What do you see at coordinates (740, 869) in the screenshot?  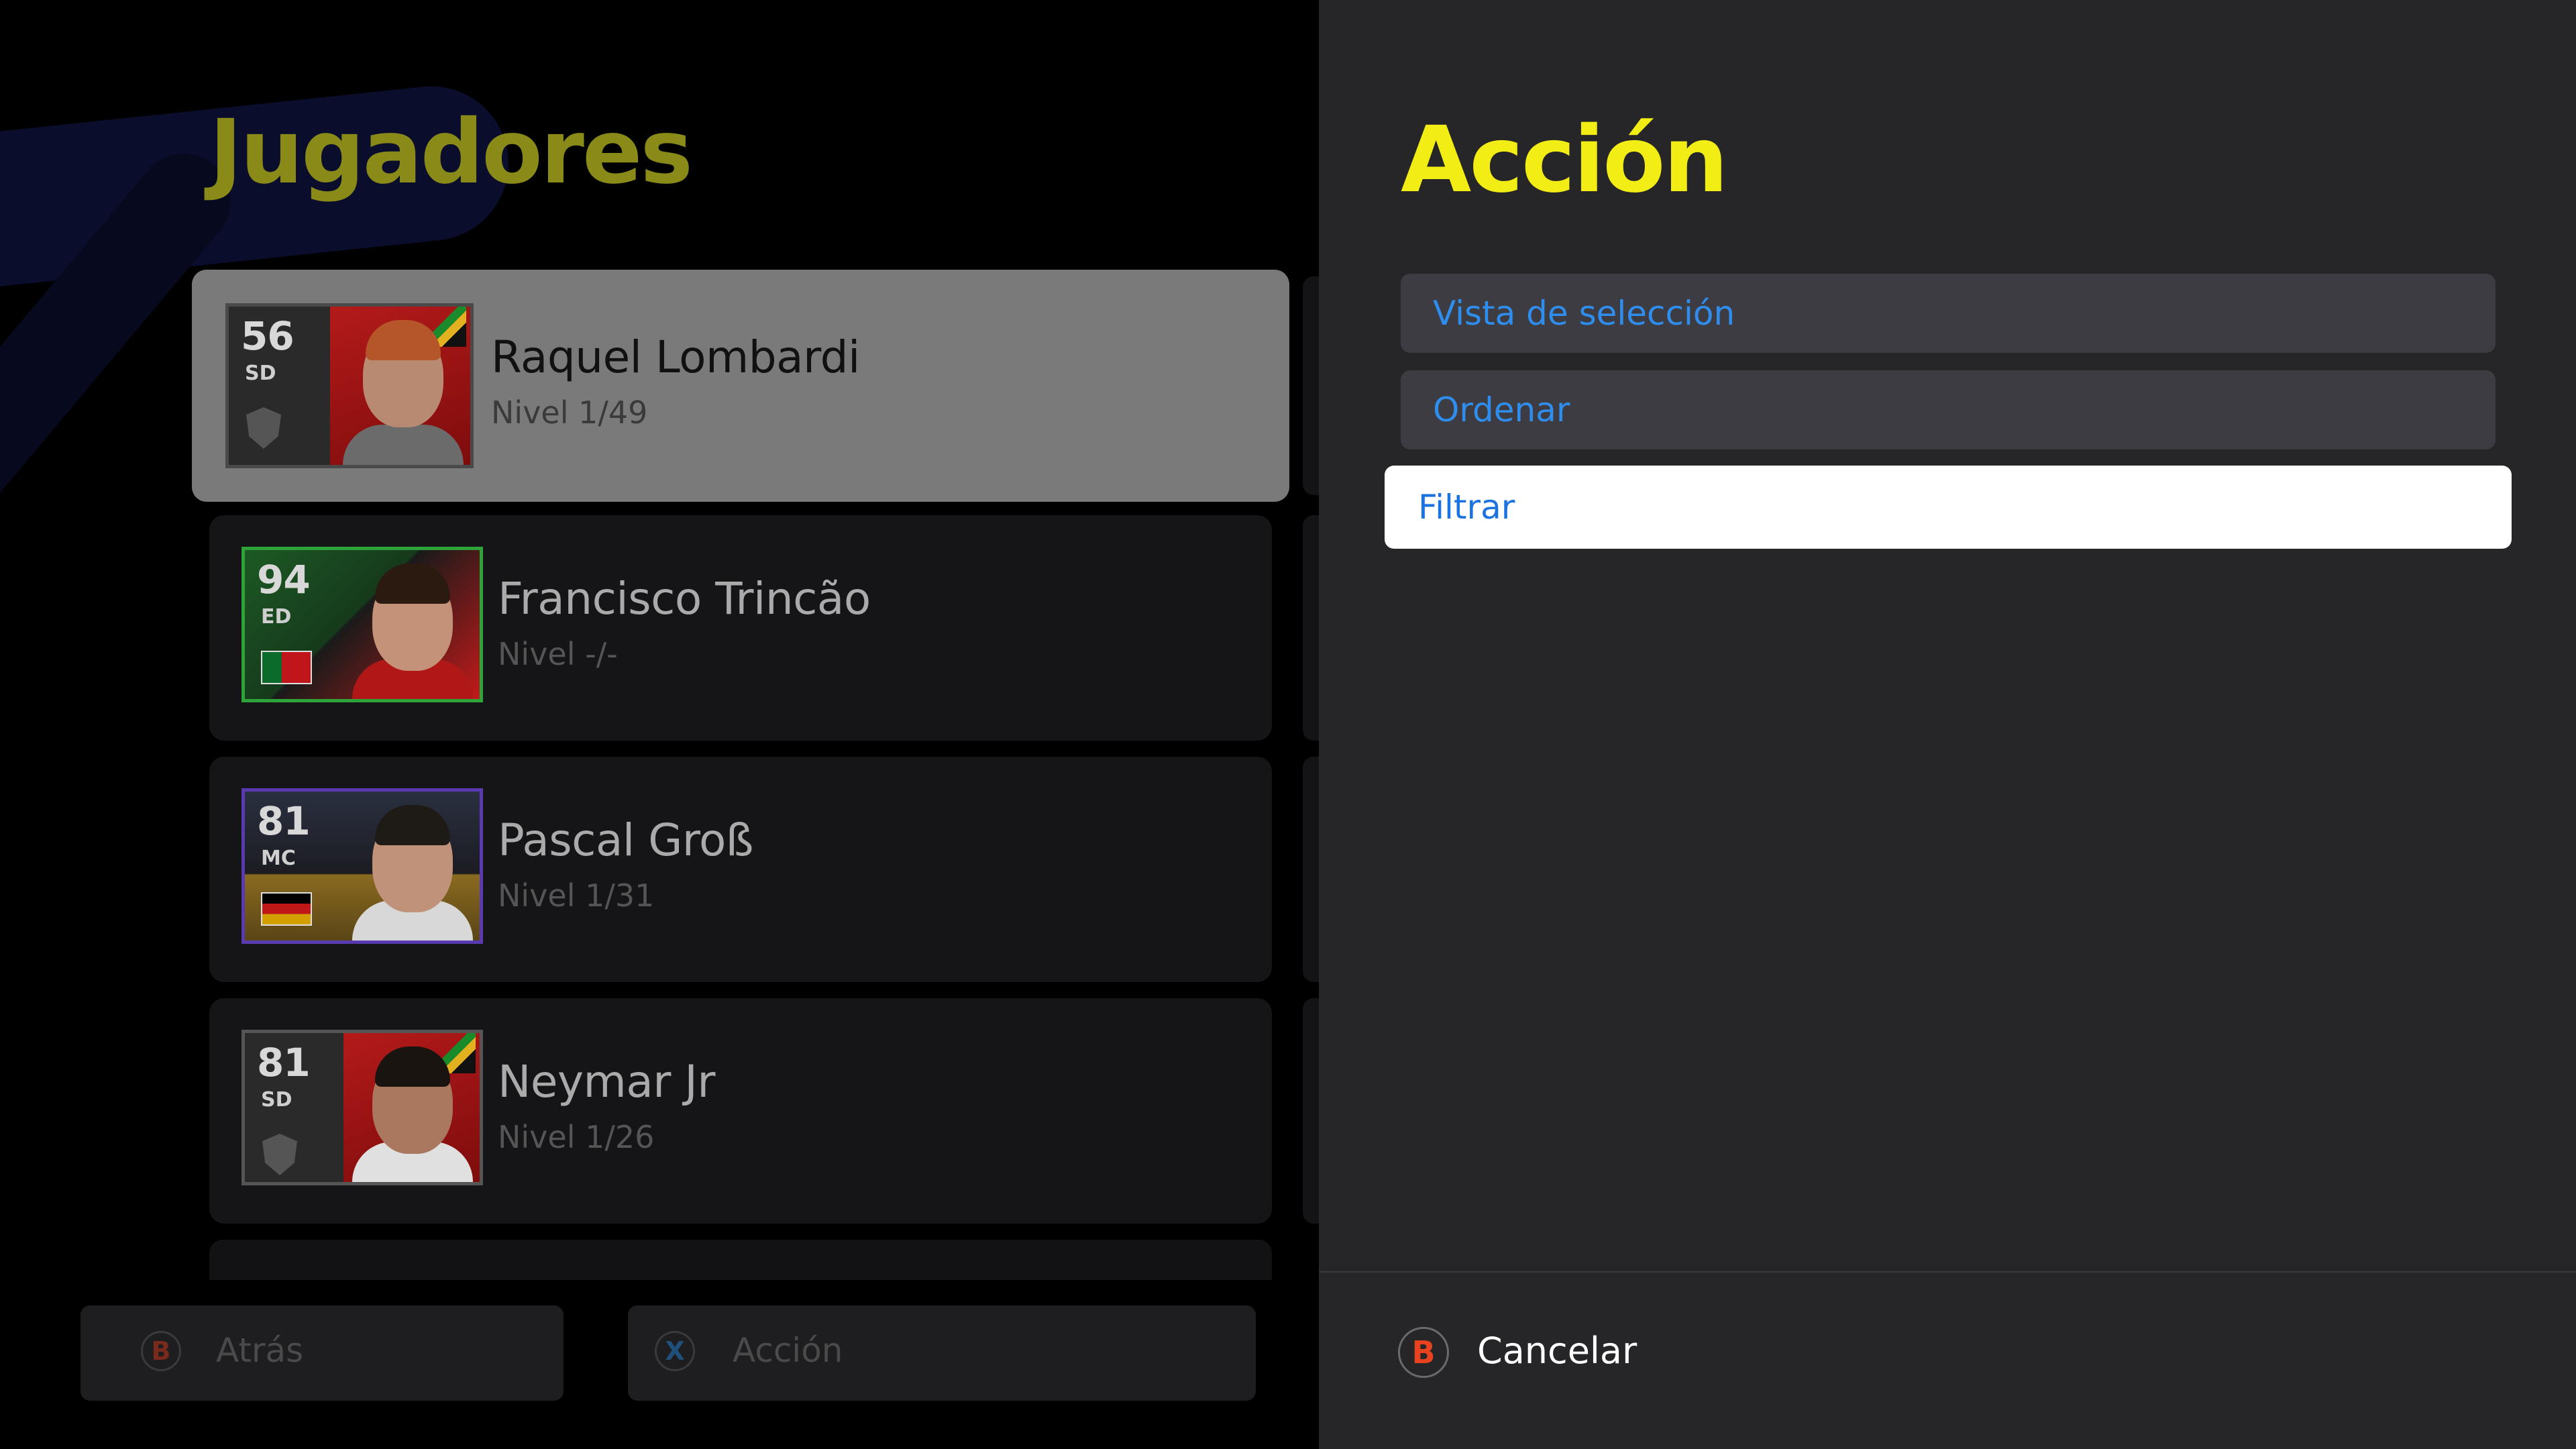 I see `player-card-pascal-gross: 81 MC Pascal Groß Nivel 1/31` at bounding box center [740, 869].